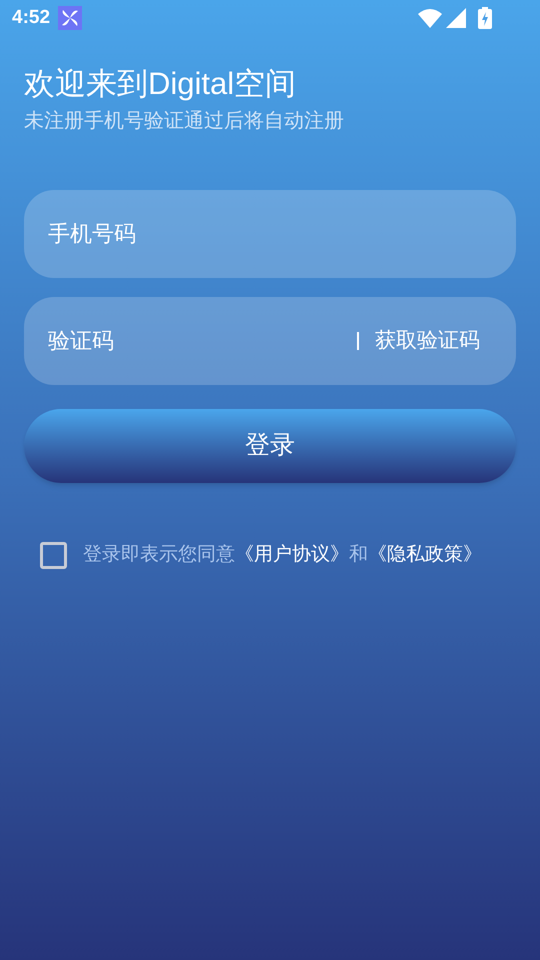 The height and width of the screenshot is (960, 540). I want to click on signal-icon, so click(456, 18).